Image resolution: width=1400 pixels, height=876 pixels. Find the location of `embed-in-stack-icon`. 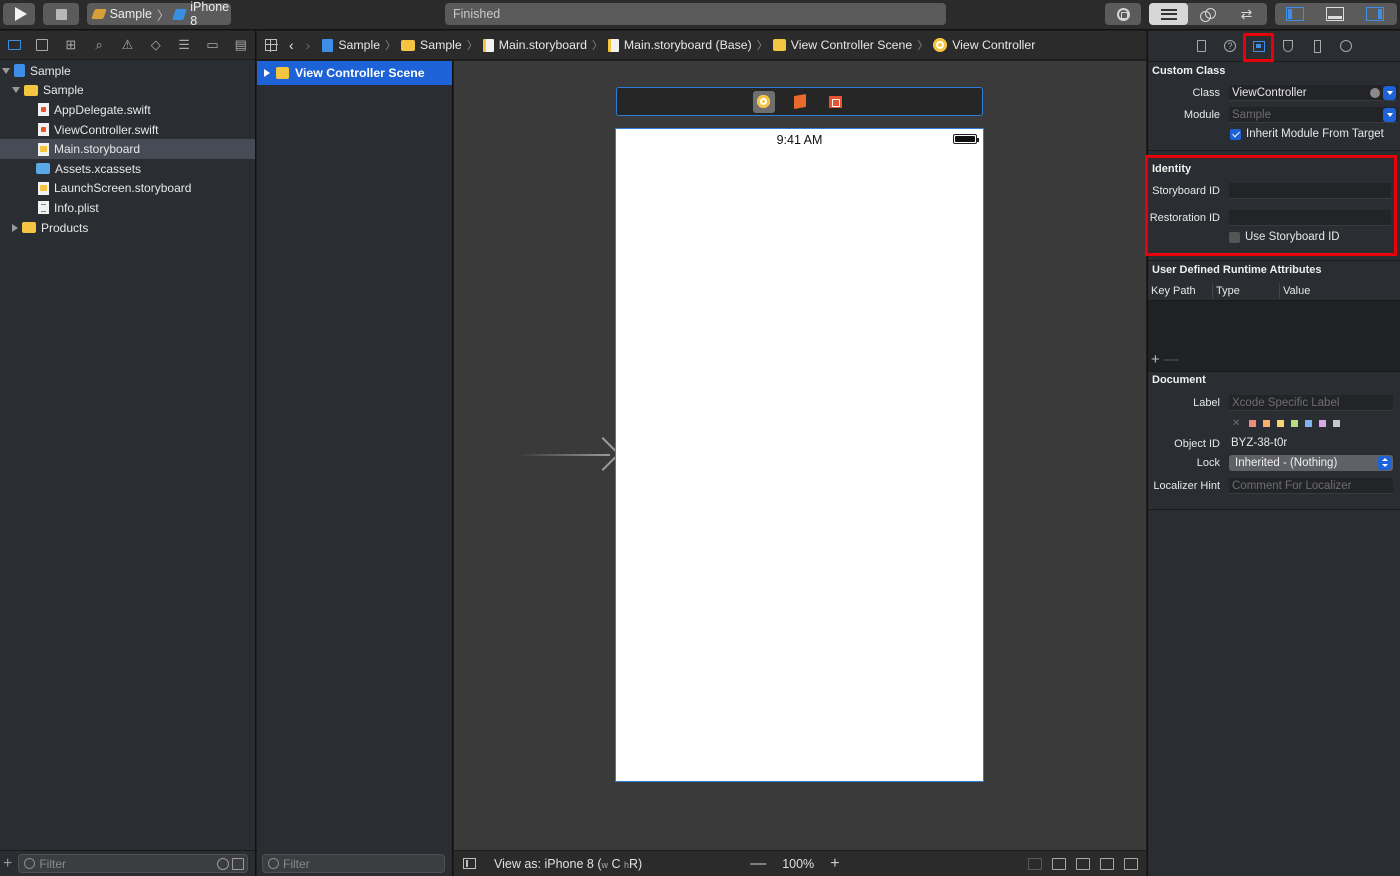

embed-in-stack-icon is located at coordinates (1059, 863).